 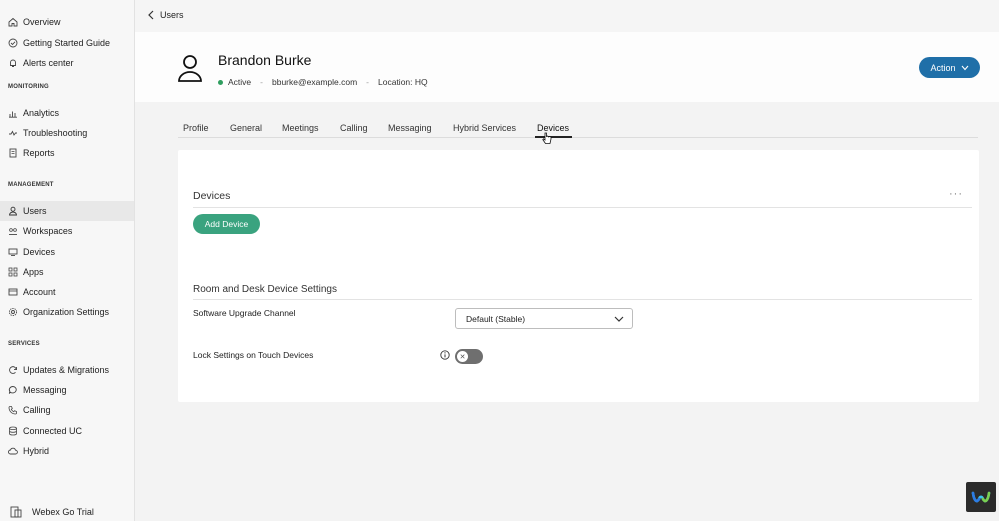 What do you see at coordinates (462, 356) in the screenshot?
I see `toggle-off-icon: ✕` at bounding box center [462, 356].